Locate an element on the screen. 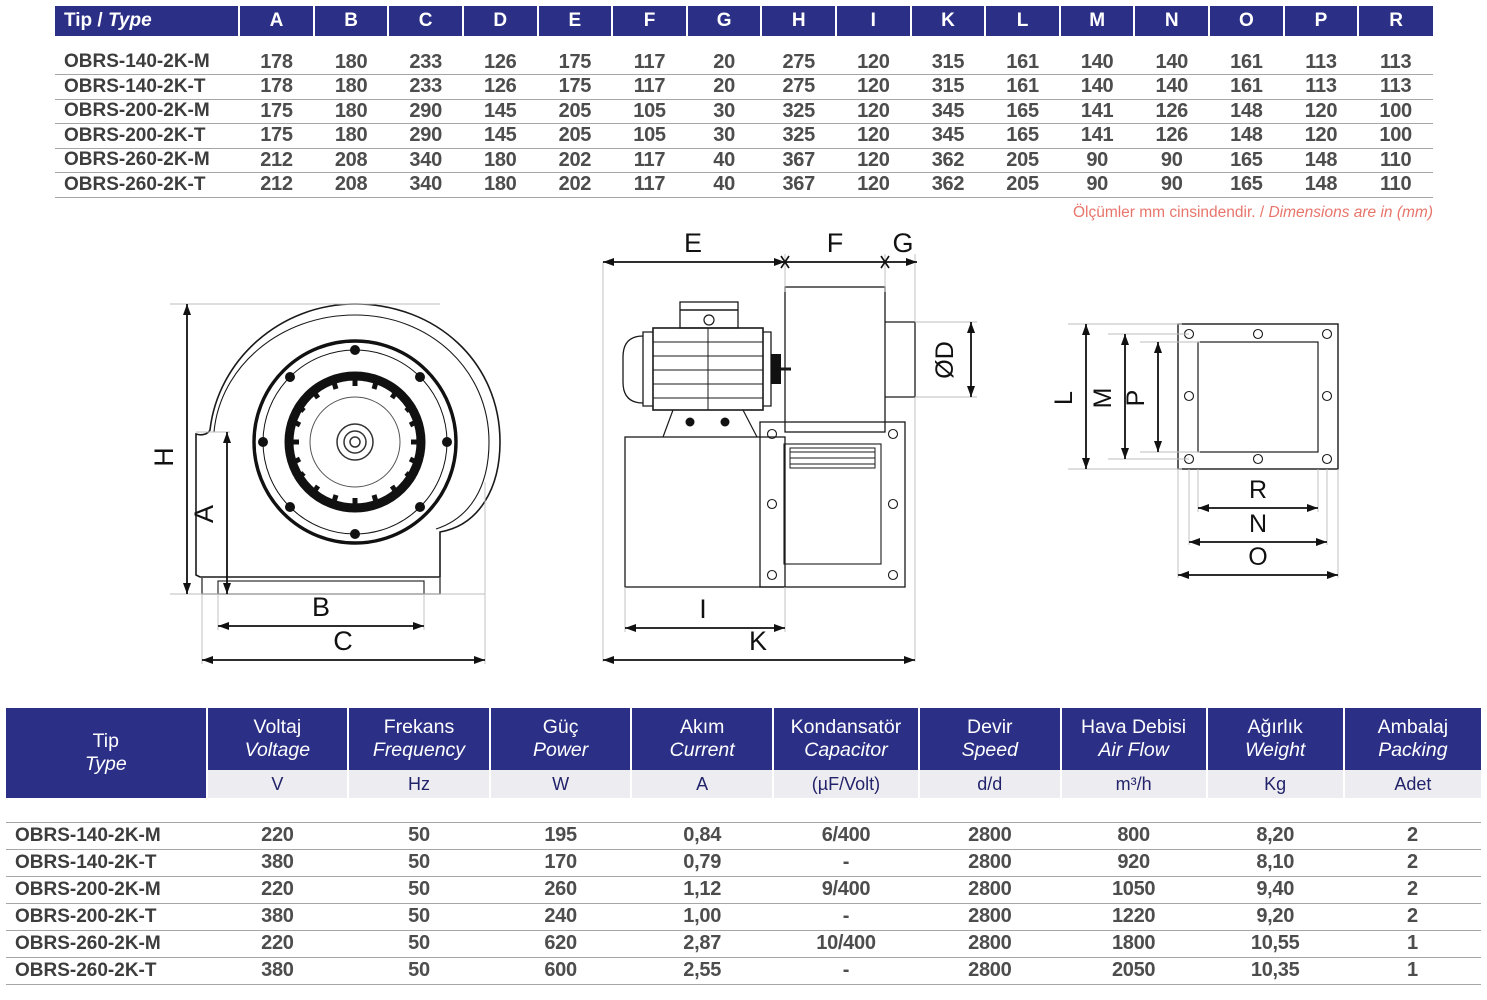  spec-header-packing: Ambalaj Packing is located at coordinates (1411, 739).